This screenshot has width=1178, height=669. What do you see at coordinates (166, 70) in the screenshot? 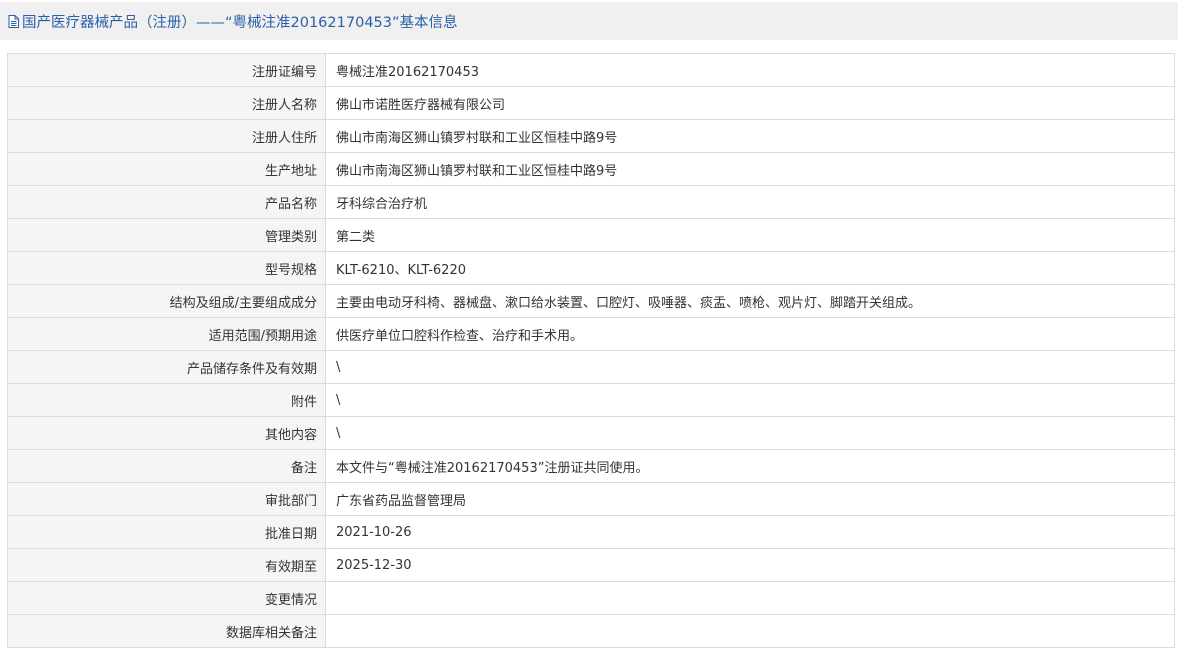
I see `field-label: 注册证编号` at bounding box center [166, 70].